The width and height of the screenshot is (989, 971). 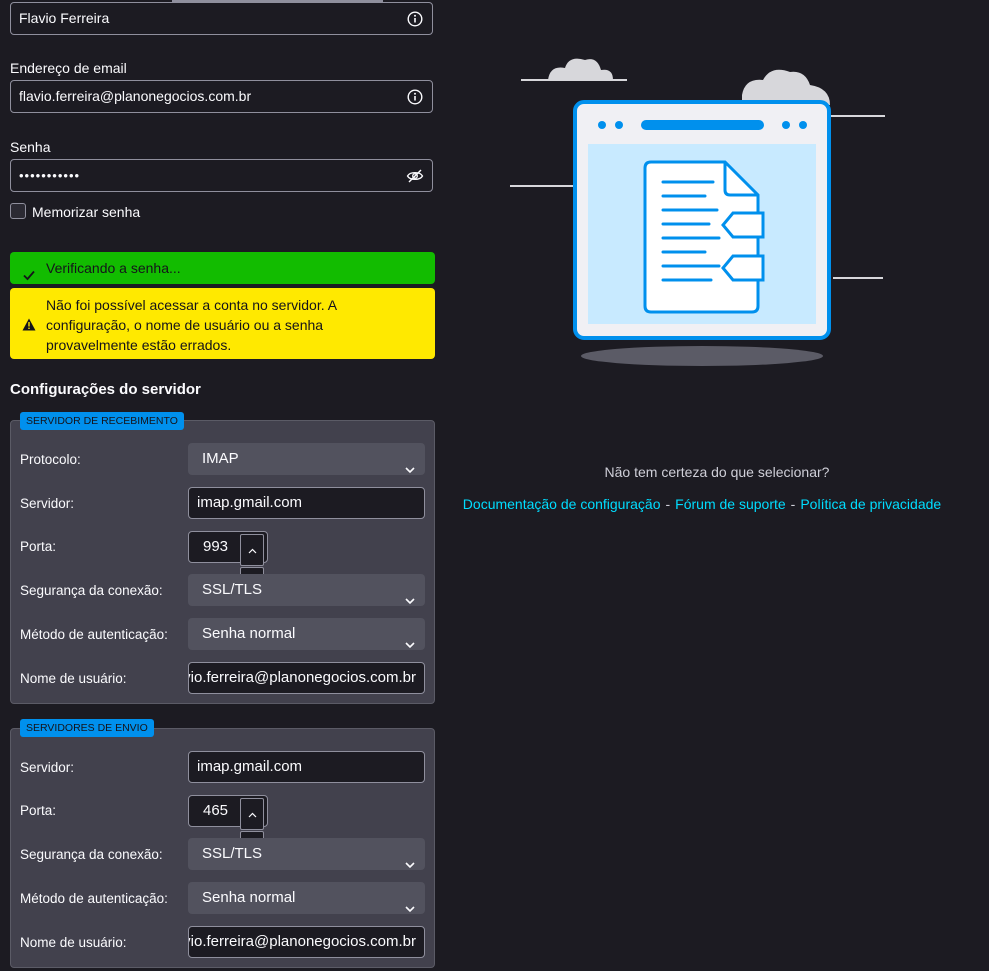 What do you see at coordinates (50, 459) in the screenshot?
I see `incoming-protocol-label: Protocolo:` at bounding box center [50, 459].